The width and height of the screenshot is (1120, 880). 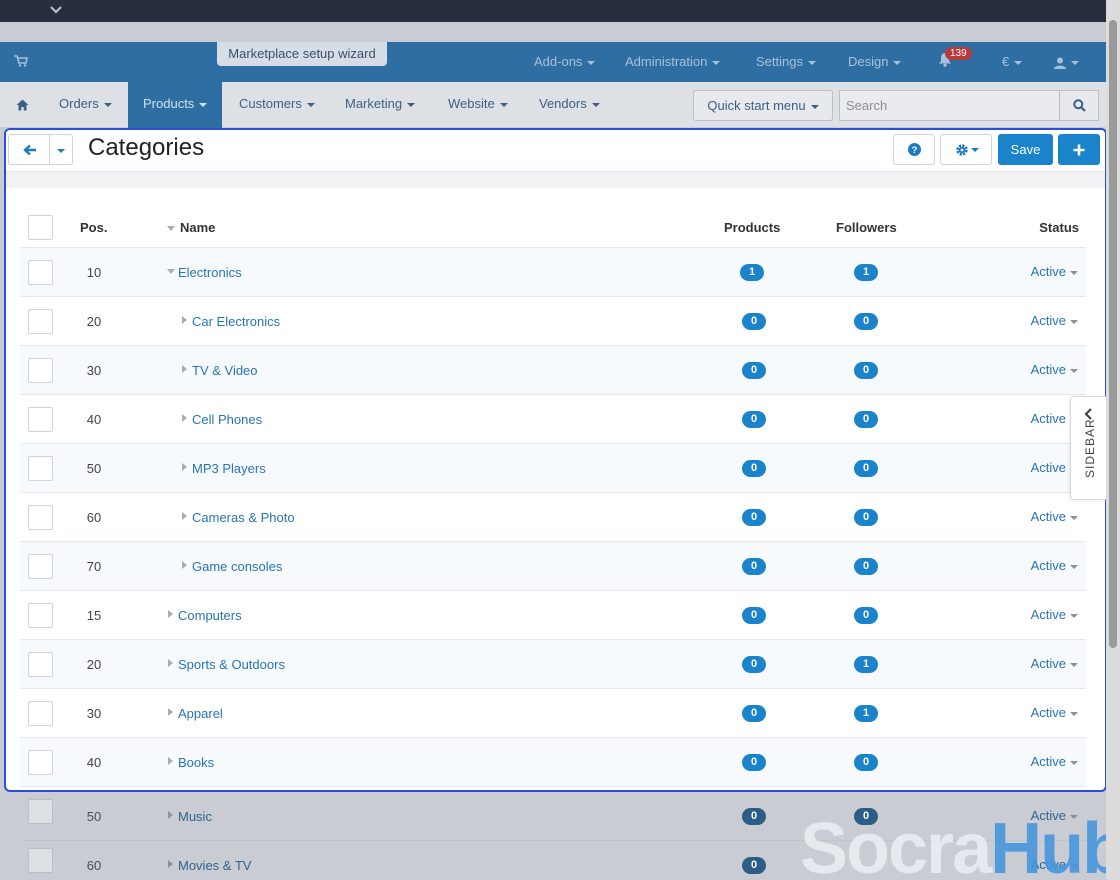 I want to click on followers-column-header: Followers, so click(x=866, y=227).